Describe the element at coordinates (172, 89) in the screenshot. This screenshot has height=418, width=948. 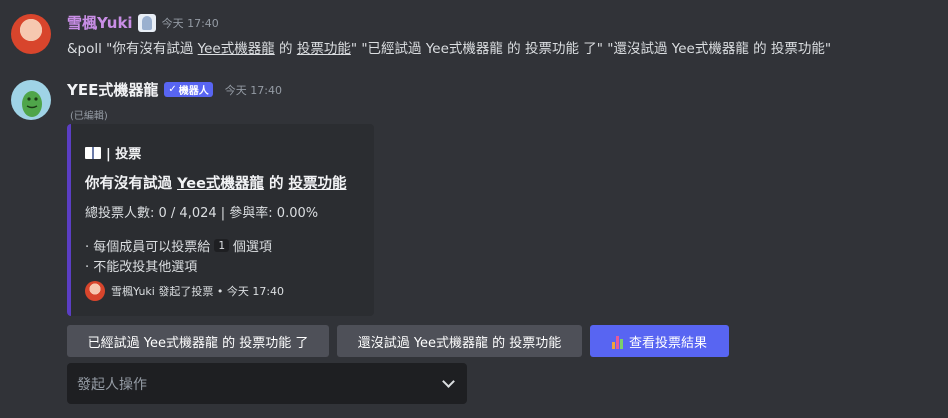
I see `check-icon: ✓` at that location.